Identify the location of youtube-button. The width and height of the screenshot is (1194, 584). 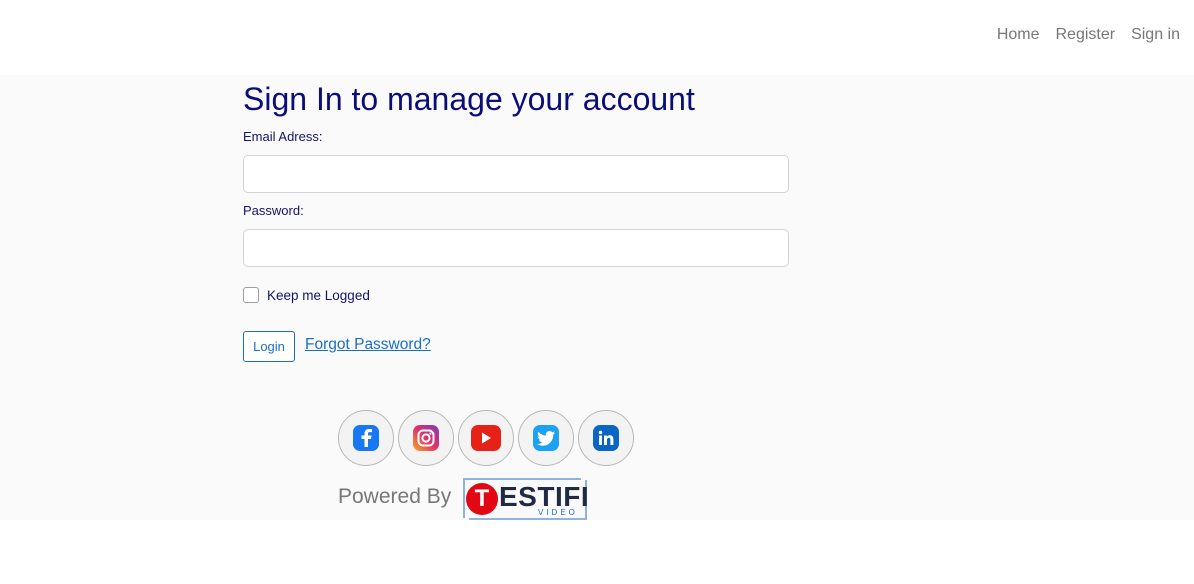
(486, 438).